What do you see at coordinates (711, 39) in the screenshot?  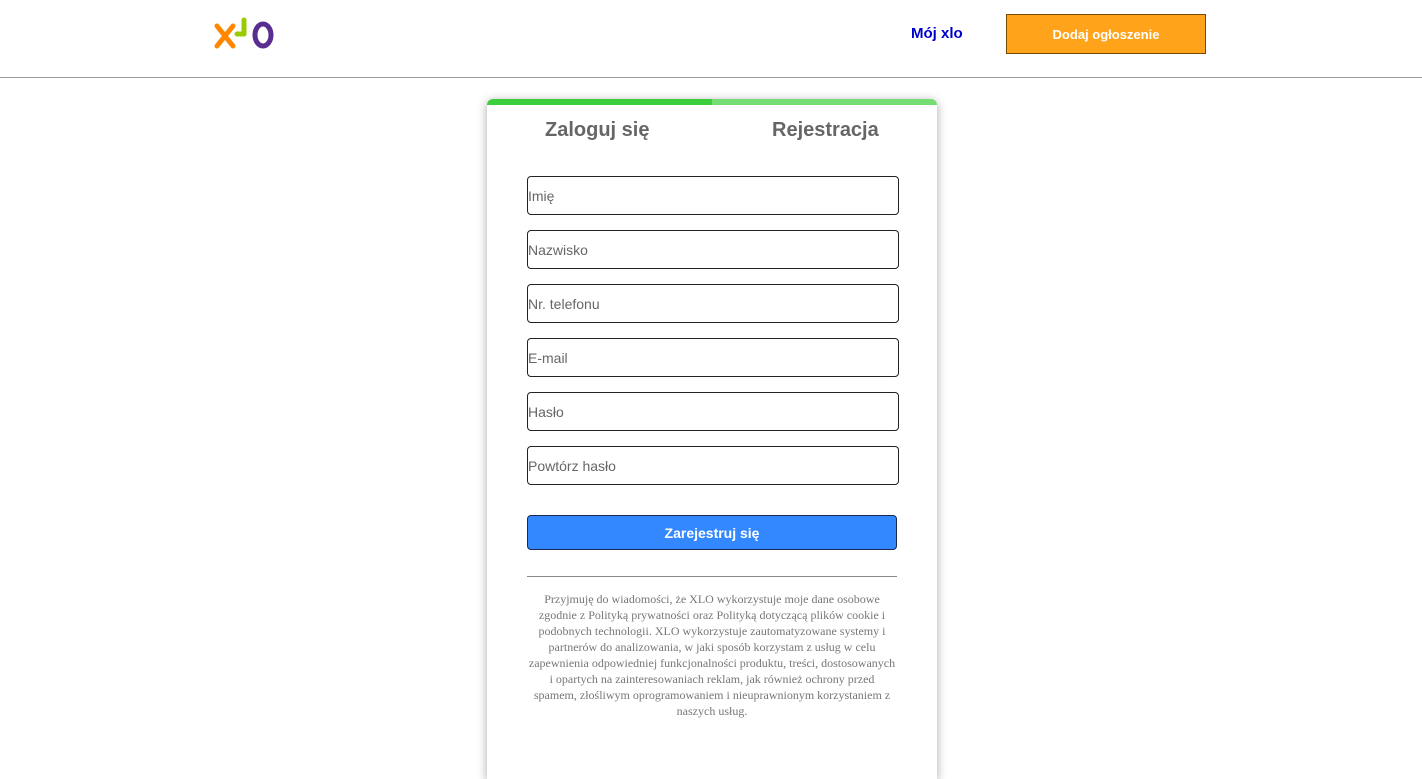 I see `top-header: Mój xlo Dodaj ogłoszenie` at bounding box center [711, 39].